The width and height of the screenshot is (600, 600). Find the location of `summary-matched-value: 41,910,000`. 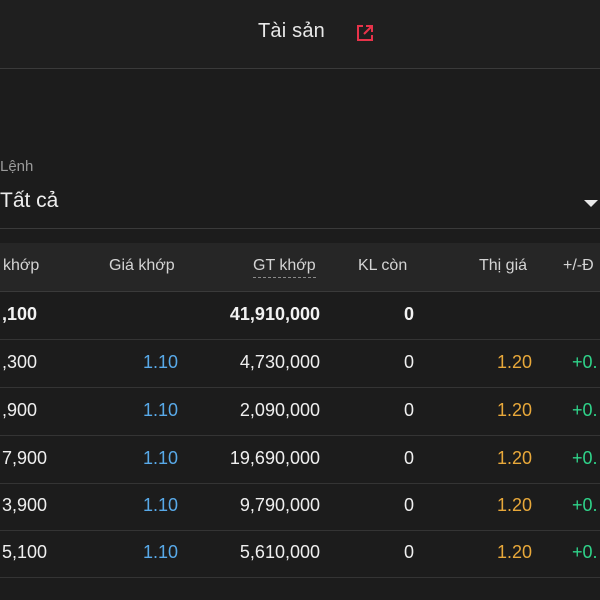

summary-matched-value: 41,910,000 is located at coordinates (274, 314).